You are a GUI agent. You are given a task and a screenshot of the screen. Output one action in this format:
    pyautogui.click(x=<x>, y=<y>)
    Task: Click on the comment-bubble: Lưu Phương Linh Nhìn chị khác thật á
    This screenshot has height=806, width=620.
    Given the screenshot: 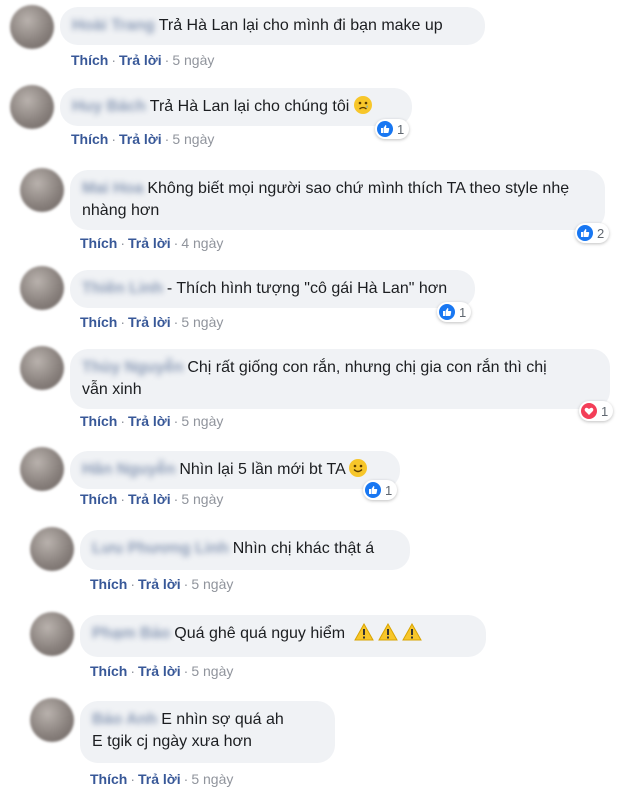 What is the action you would take?
    pyautogui.click(x=245, y=550)
    